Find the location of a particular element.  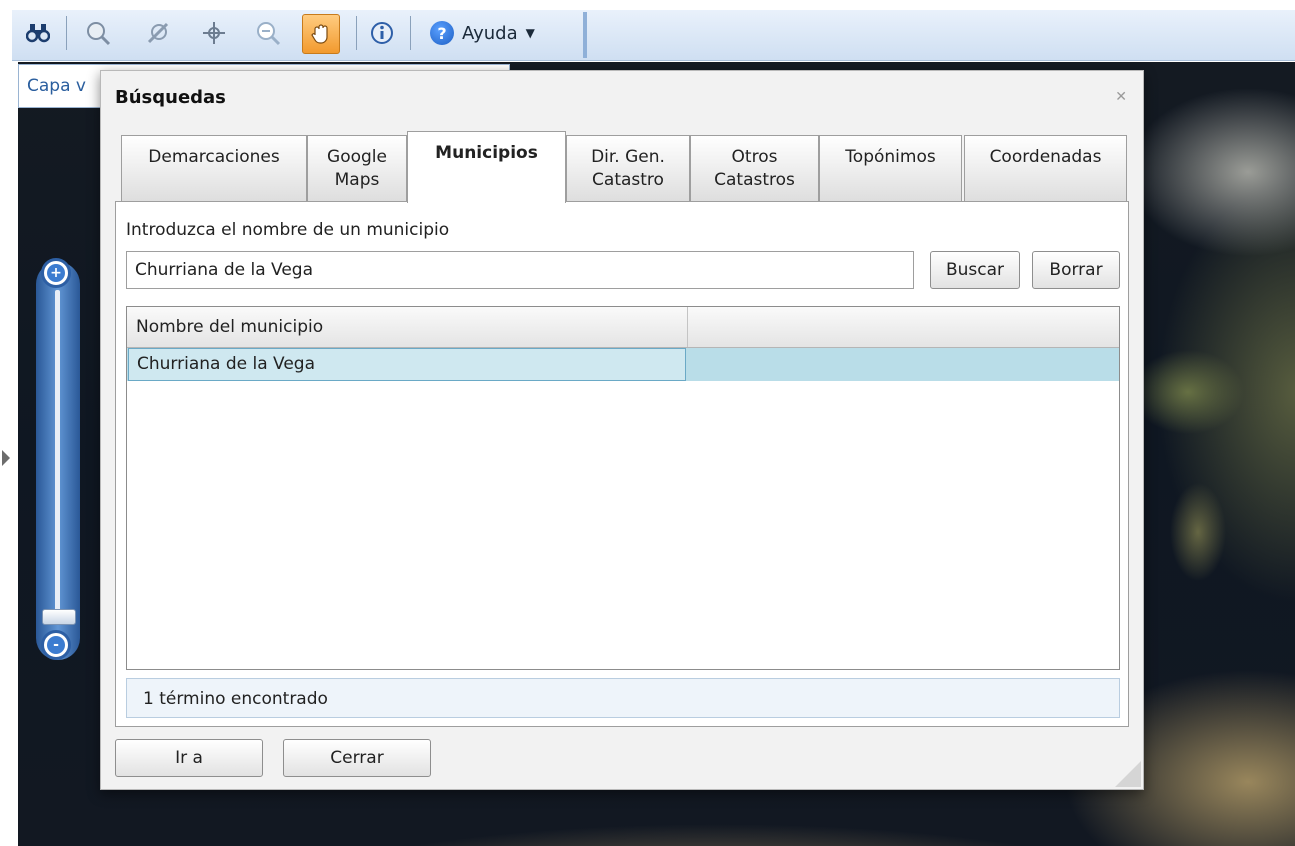

expand-panel-arrow-icon is located at coordinates (6, 458).